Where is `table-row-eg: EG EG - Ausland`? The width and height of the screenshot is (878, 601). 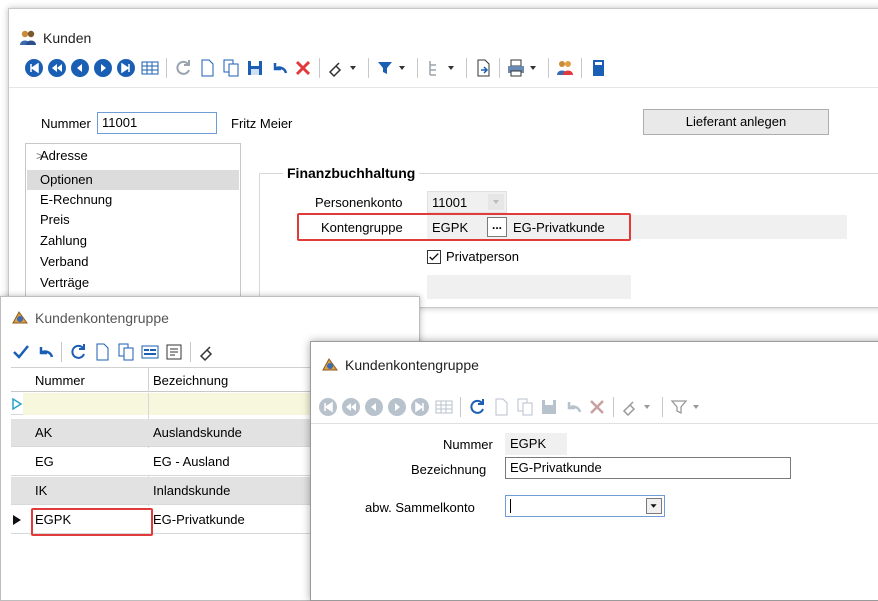
table-row-eg: EG EG - Ausland is located at coordinates (161, 462).